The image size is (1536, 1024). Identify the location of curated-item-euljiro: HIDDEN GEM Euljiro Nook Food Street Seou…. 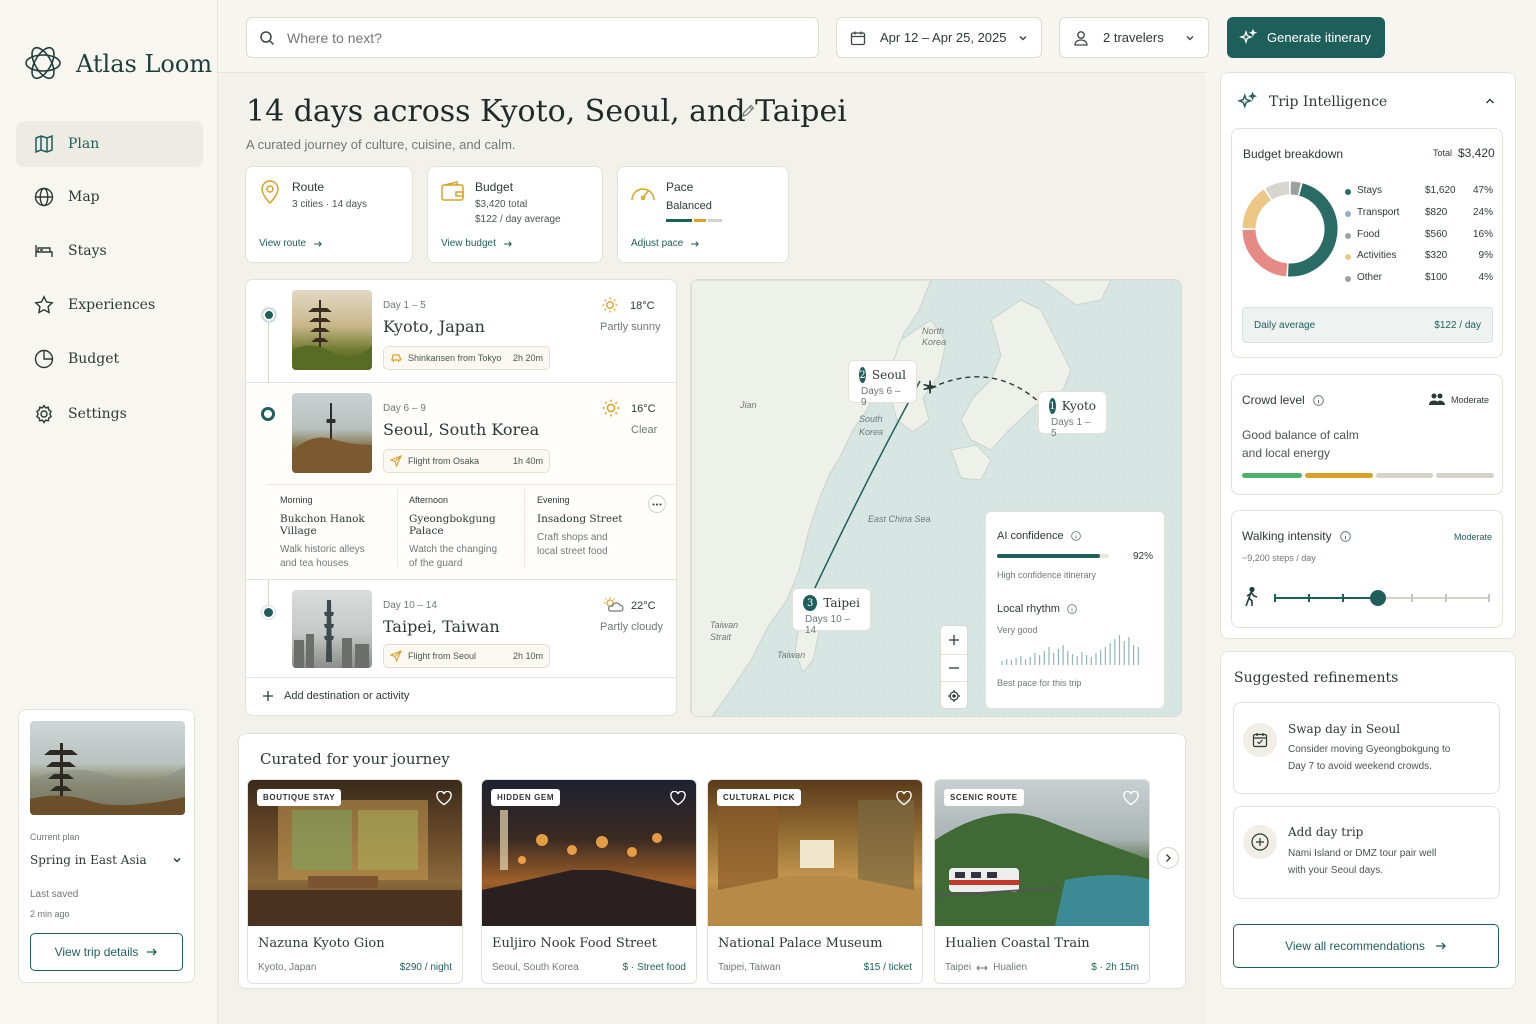
(589, 881).